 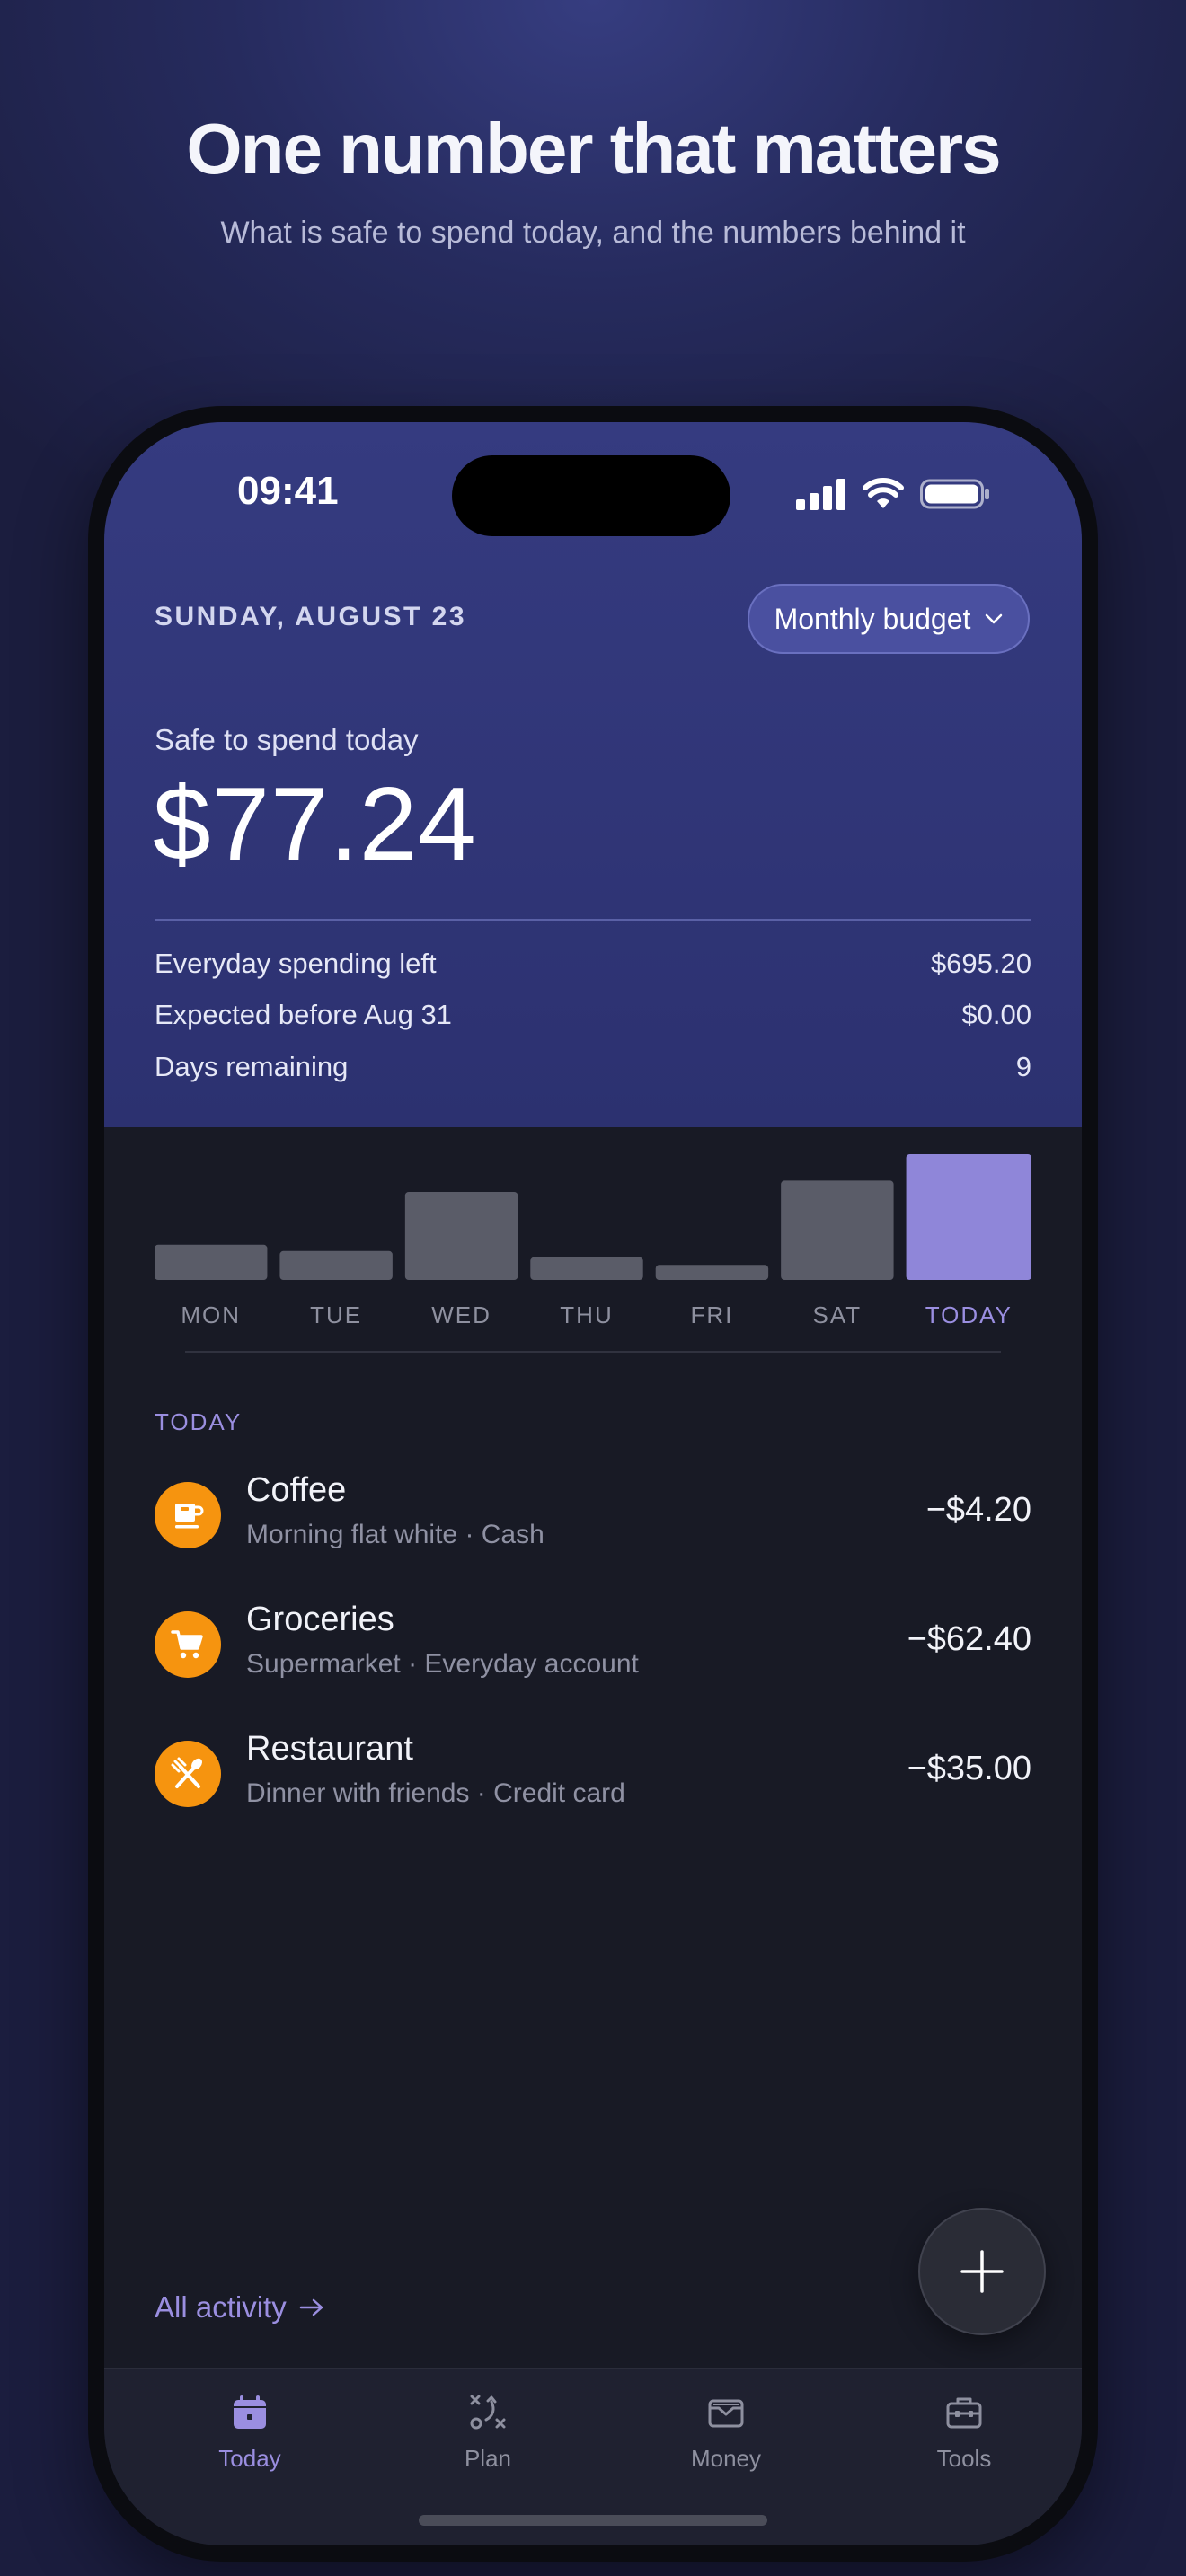 I want to click on wallet-icon, so click(x=726, y=2413).